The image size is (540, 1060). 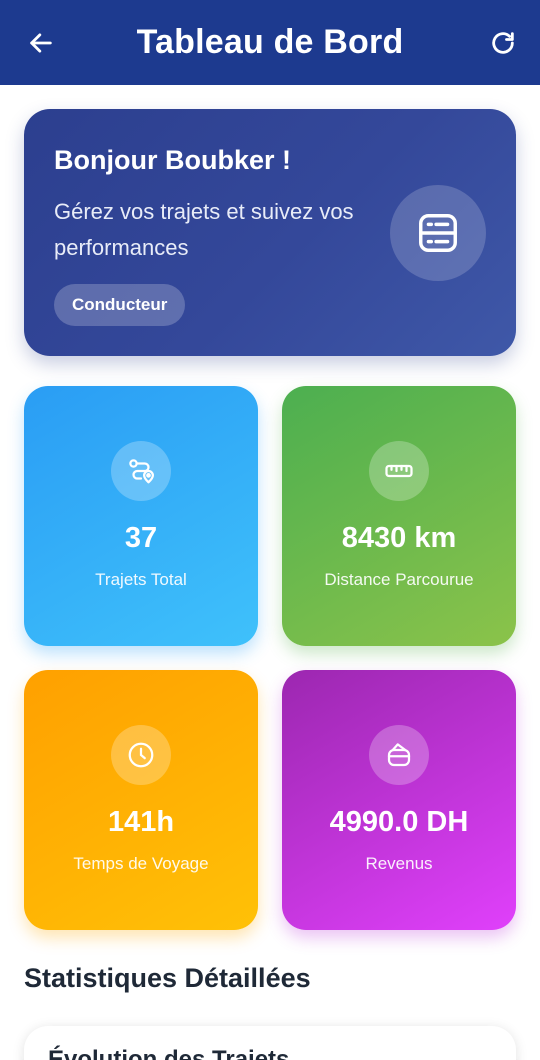 I want to click on wallet-icon, so click(x=399, y=755).